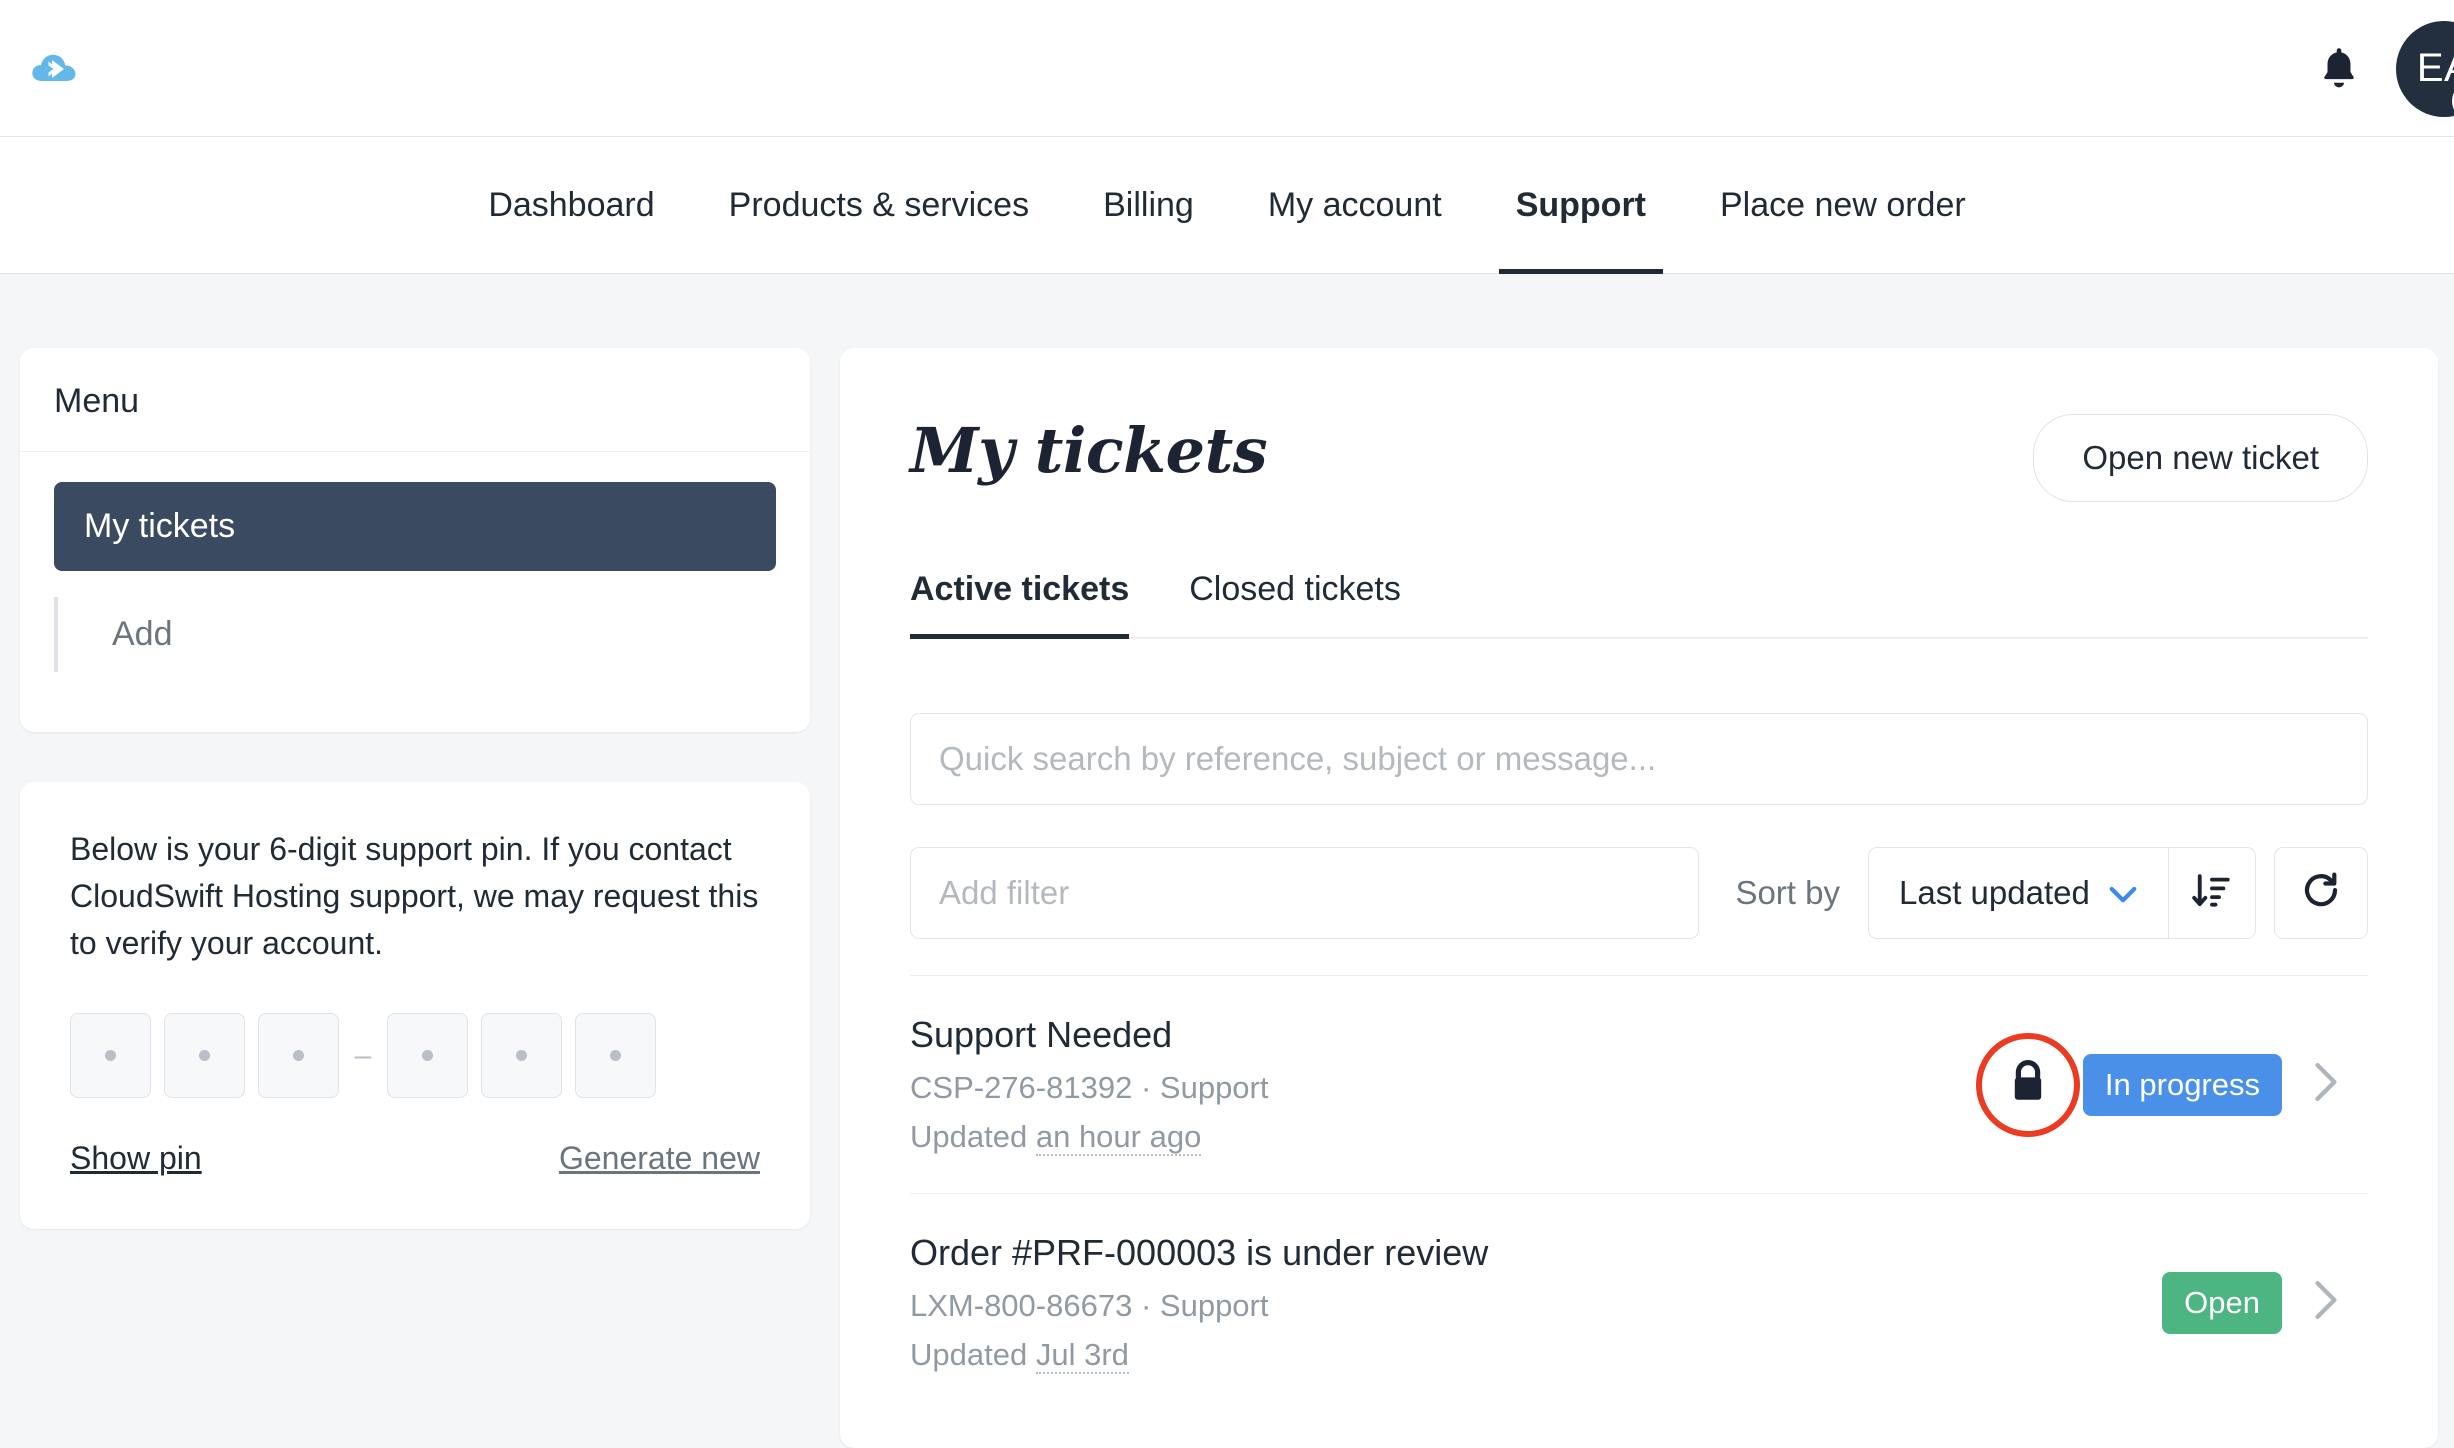  I want to click on nav-item-my-account: My account, so click(1355, 205).